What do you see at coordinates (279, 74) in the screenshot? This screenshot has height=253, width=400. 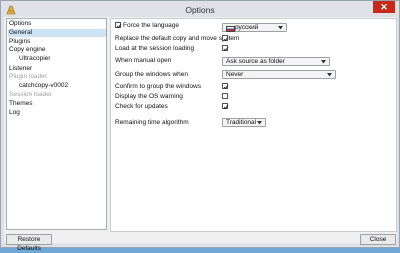 I see `group-windows-select: Never` at bounding box center [279, 74].